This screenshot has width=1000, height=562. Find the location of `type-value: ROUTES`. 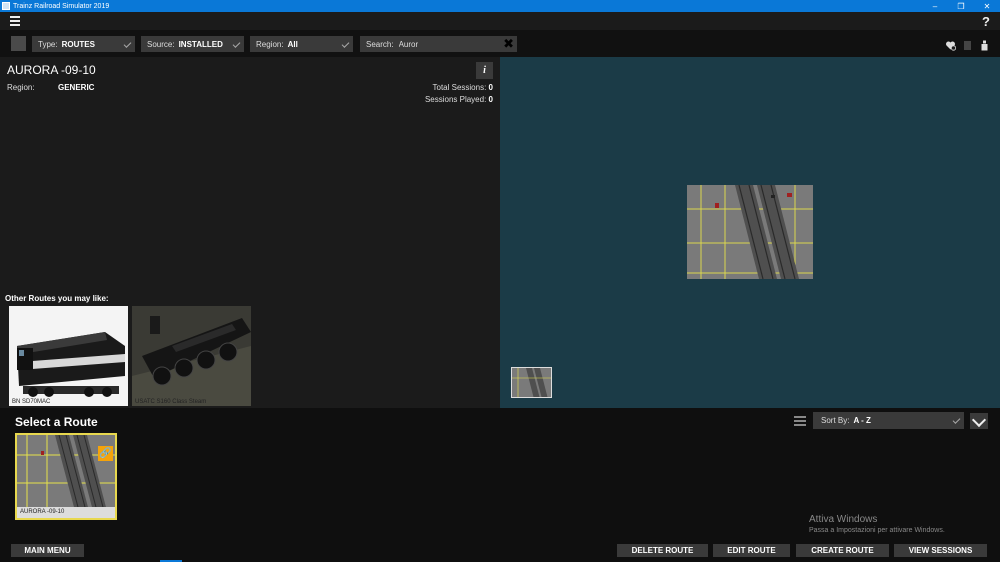

type-value: ROUTES is located at coordinates (78, 44).